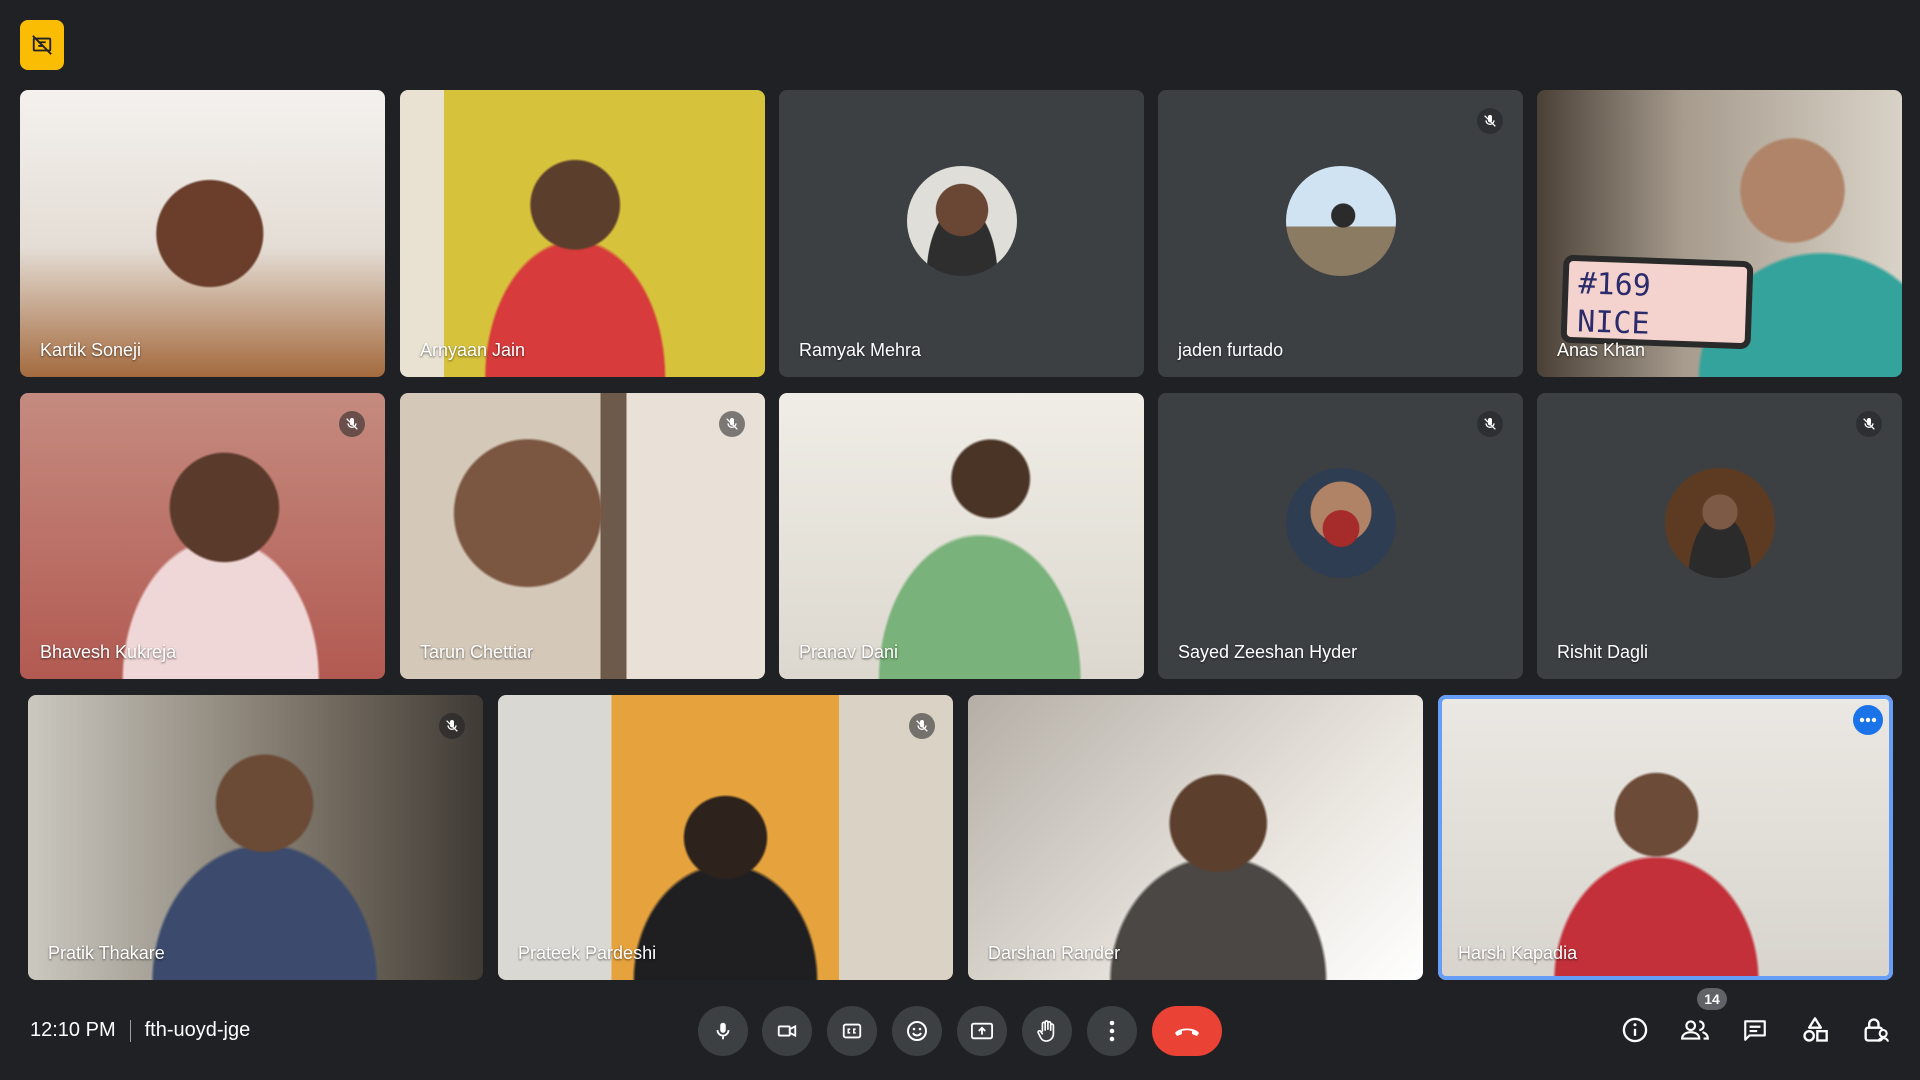  What do you see at coordinates (1603, 652) in the screenshot?
I see `participant-name: Rishit Dagli` at bounding box center [1603, 652].